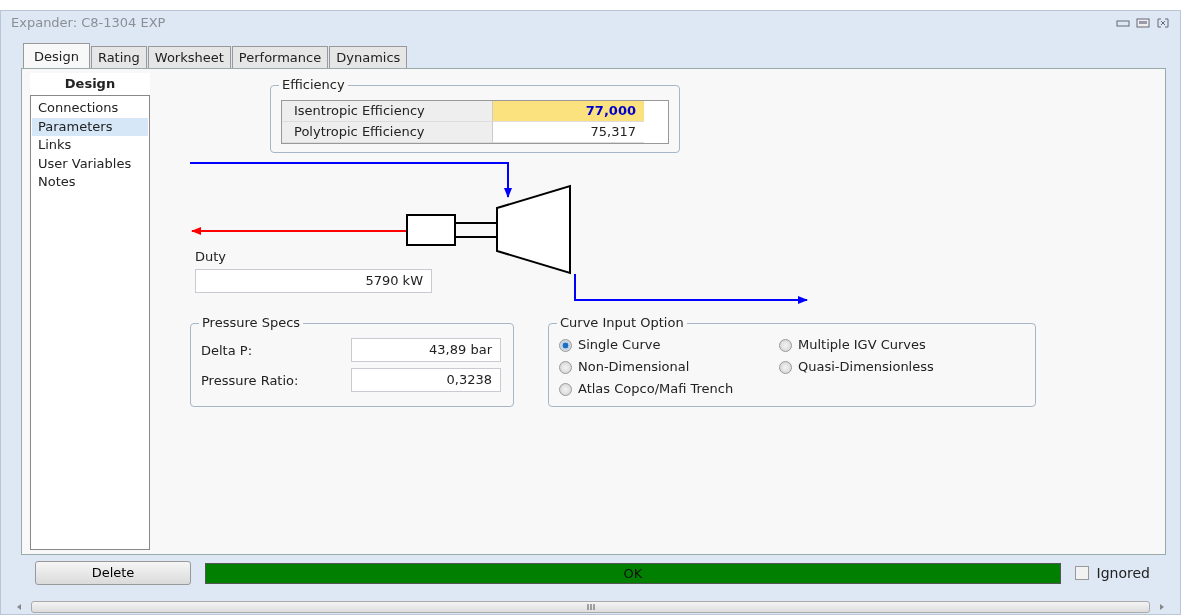 The image size is (1181, 615). What do you see at coordinates (90, 145) in the screenshot?
I see `sidebar-item: Links` at bounding box center [90, 145].